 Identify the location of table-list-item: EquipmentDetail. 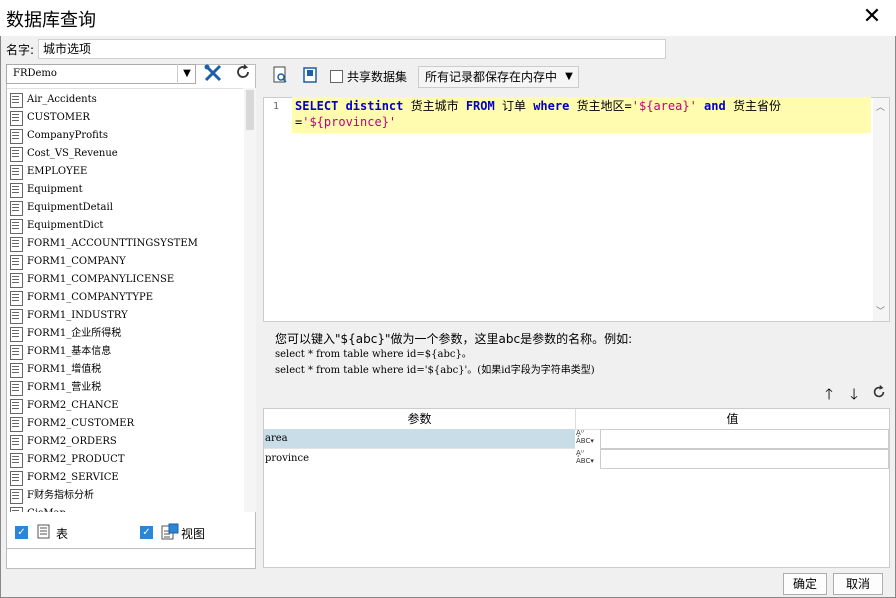
(125, 208).